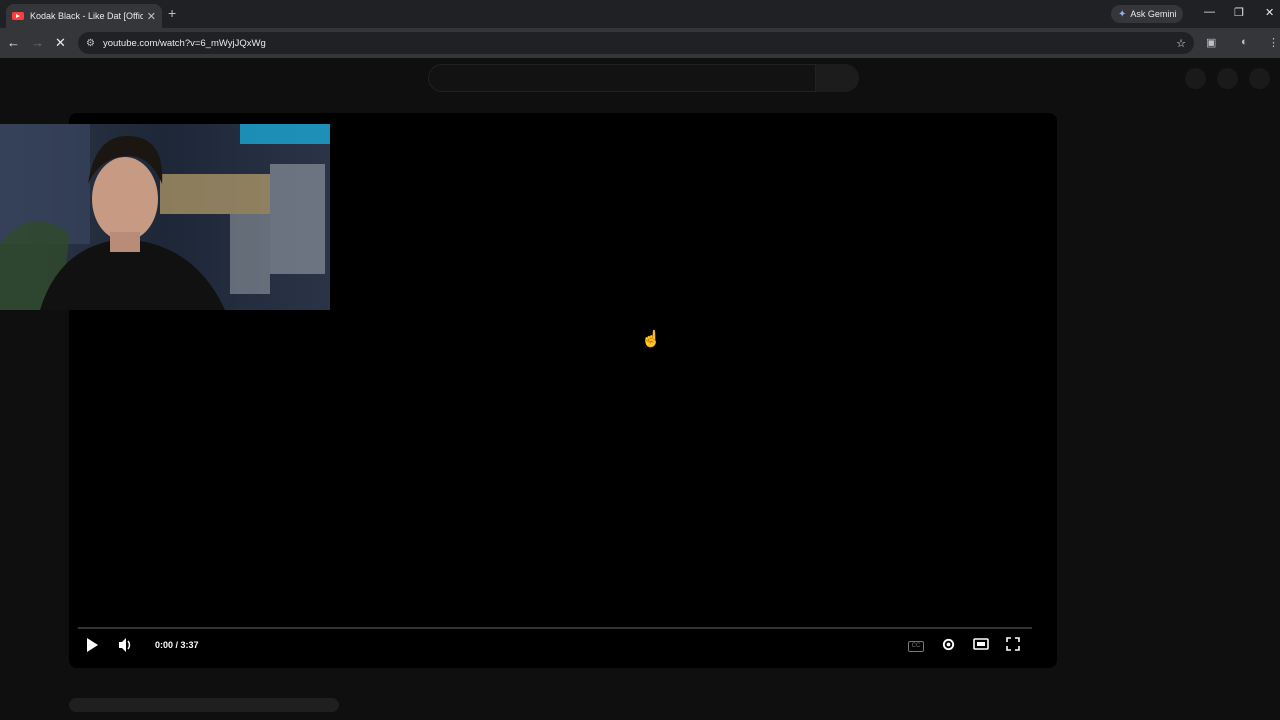 The width and height of the screenshot is (1280, 720). What do you see at coordinates (1239, 12) in the screenshot?
I see `restore-button: ❐` at bounding box center [1239, 12].